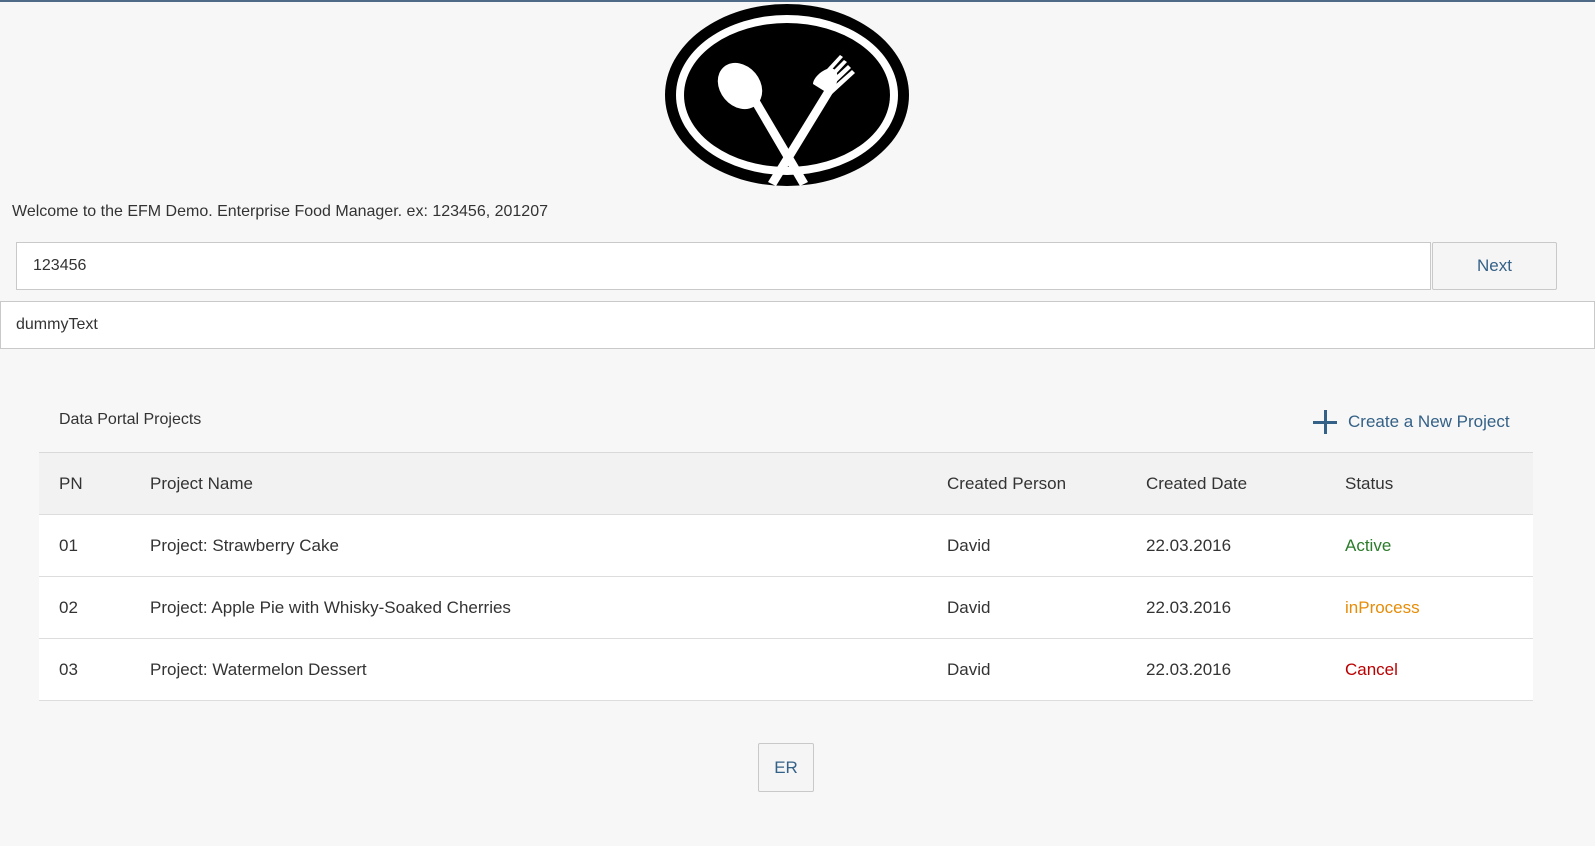  What do you see at coordinates (787, 95) in the screenshot?
I see `fork-spoon-plate-icon` at bounding box center [787, 95].